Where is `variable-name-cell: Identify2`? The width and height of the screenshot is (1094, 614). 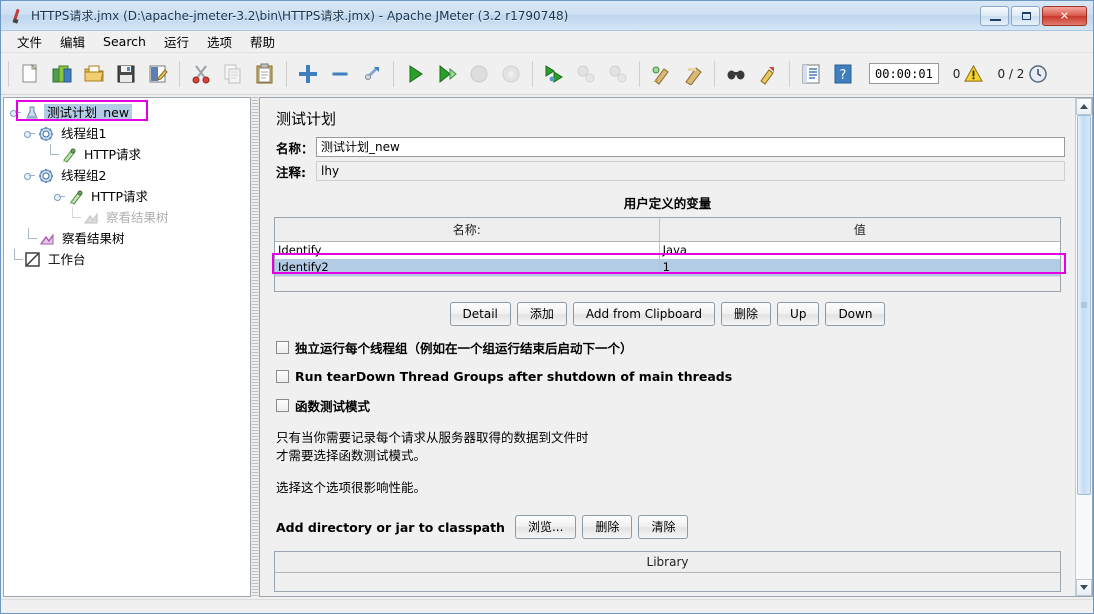
variable-name-cell: Identify2 is located at coordinates (467, 267).